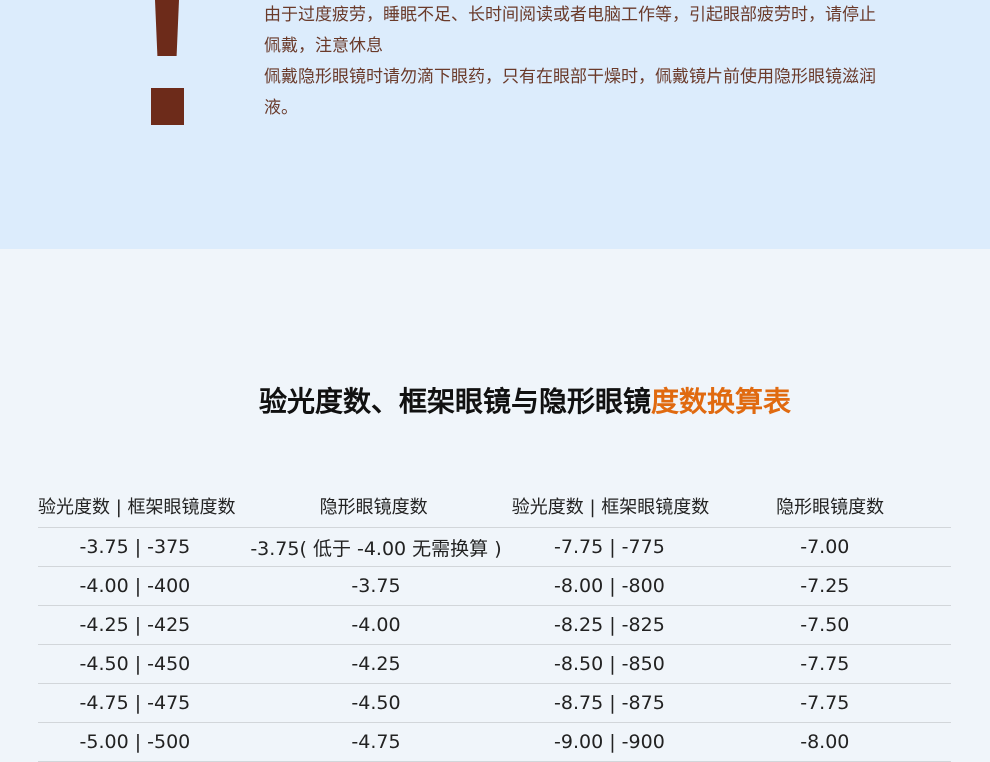 The image size is (990, 762). What do you see at coordinates (721, 401) in the screenshot?
I see `title-accent: 度数换算表` at bounding box center [721, 401].